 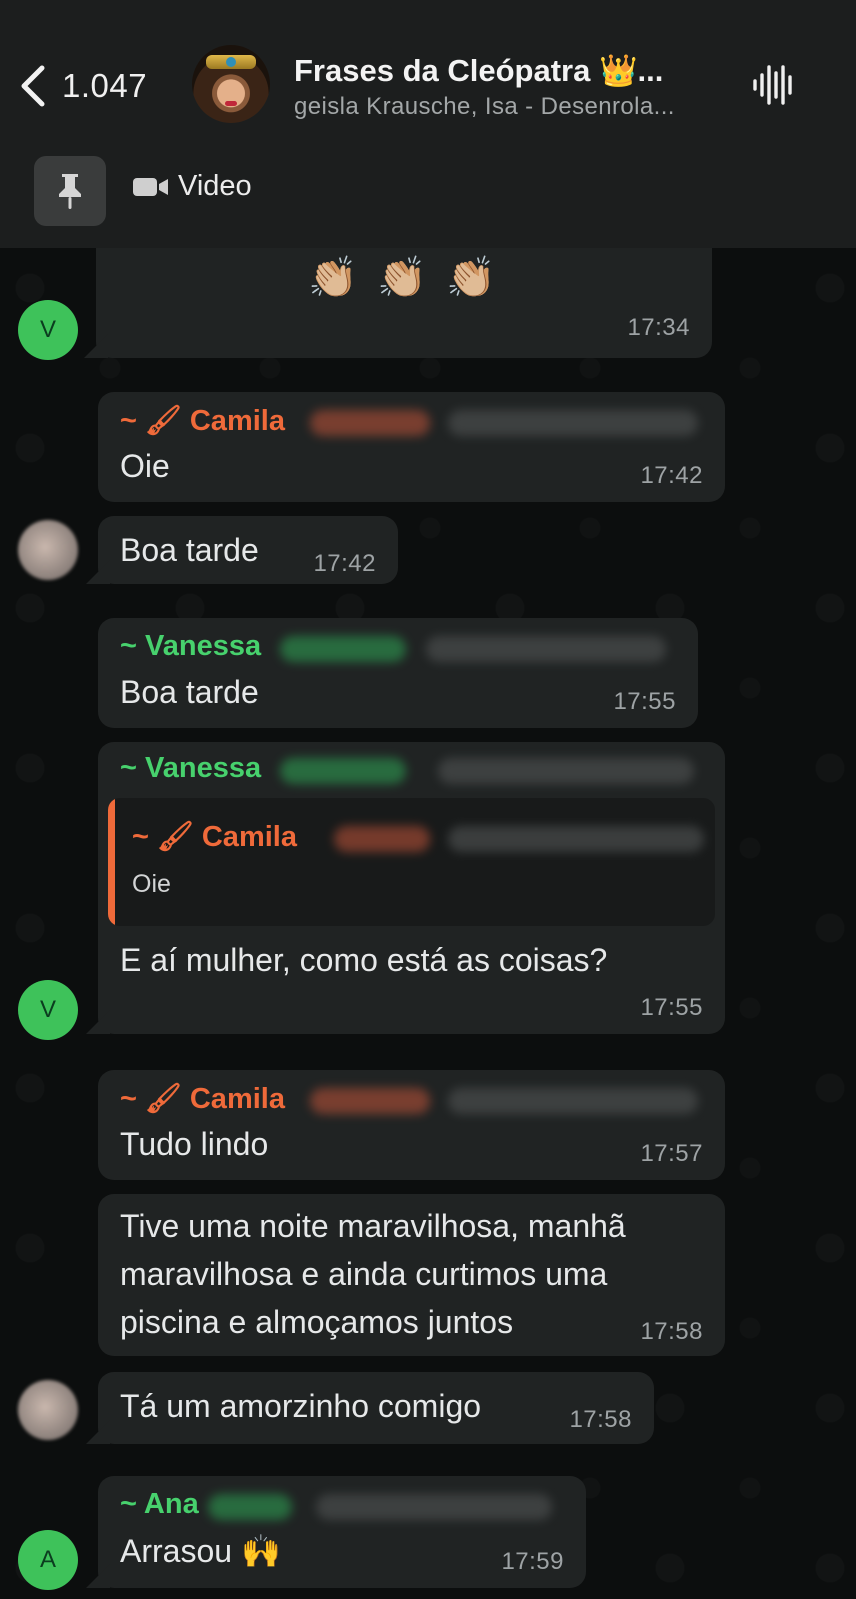 What do you see at coordinates (364, 1274) in the screenshot?
I see `message-line-2: maravilhosa e ainda curtimos uma` at bounding box center [364, 1274].